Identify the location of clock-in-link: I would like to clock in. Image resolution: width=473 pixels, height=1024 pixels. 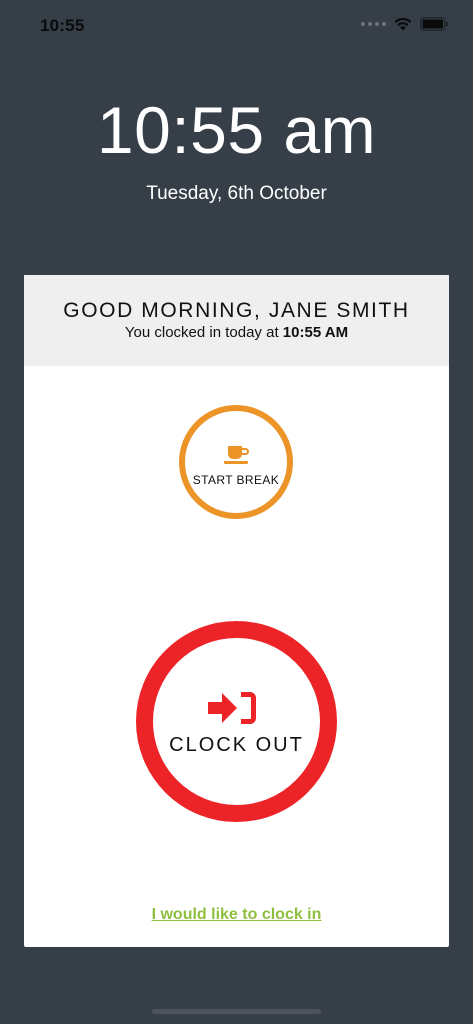
(236, 915).